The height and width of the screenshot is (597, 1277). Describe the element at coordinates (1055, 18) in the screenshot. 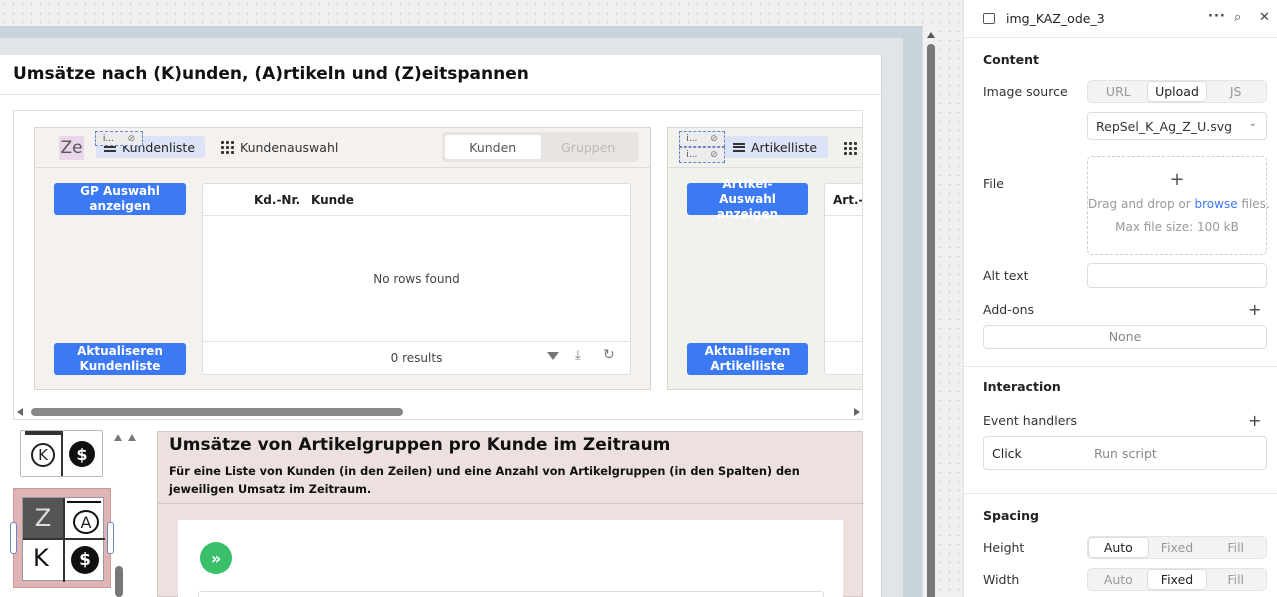

I see `component-name: img_KAZ_ode_3` at that location.